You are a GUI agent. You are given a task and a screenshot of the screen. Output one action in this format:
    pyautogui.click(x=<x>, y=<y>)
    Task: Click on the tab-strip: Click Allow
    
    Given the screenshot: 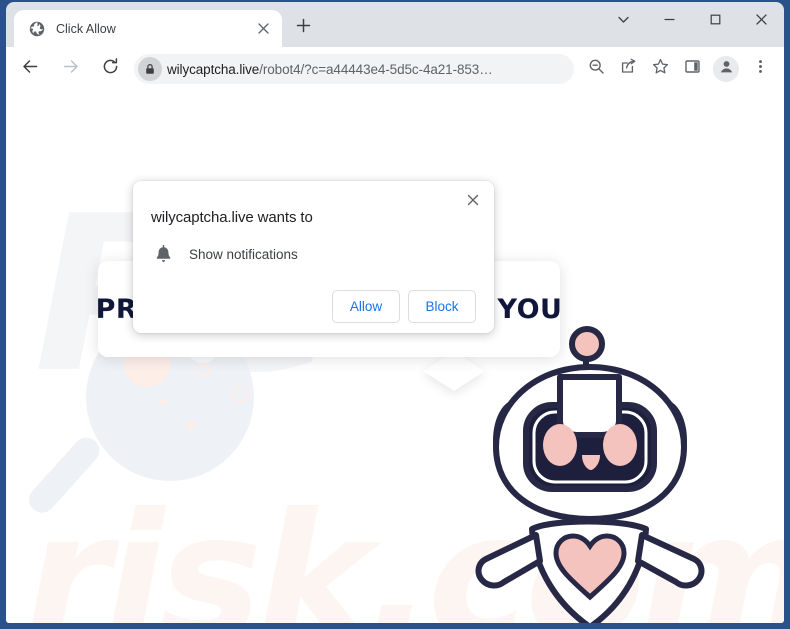 What is the action you would take?
    pyautogui.click(x=395, y=24)
    